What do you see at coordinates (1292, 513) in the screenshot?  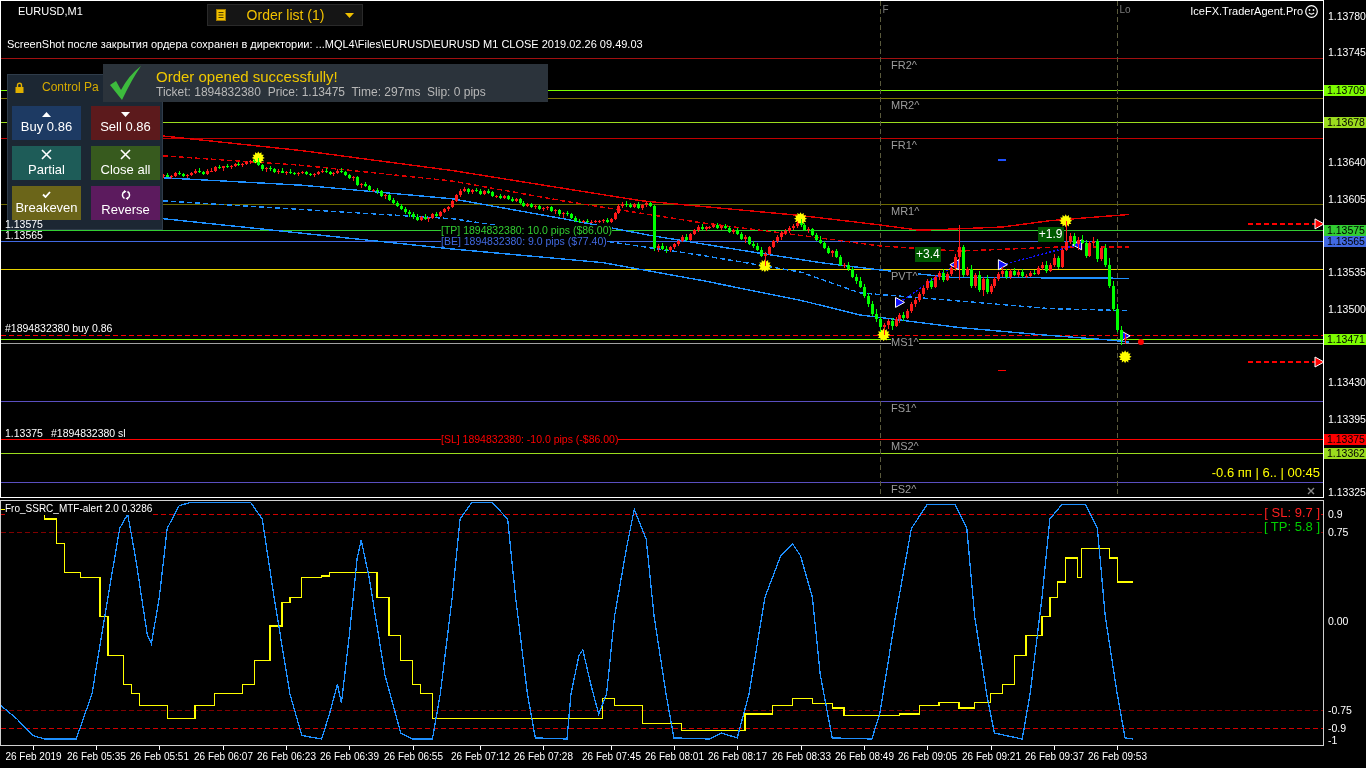 I see `stop-loss-label: [ SL: 9.7 ]` at bounding box center [1292, 513].